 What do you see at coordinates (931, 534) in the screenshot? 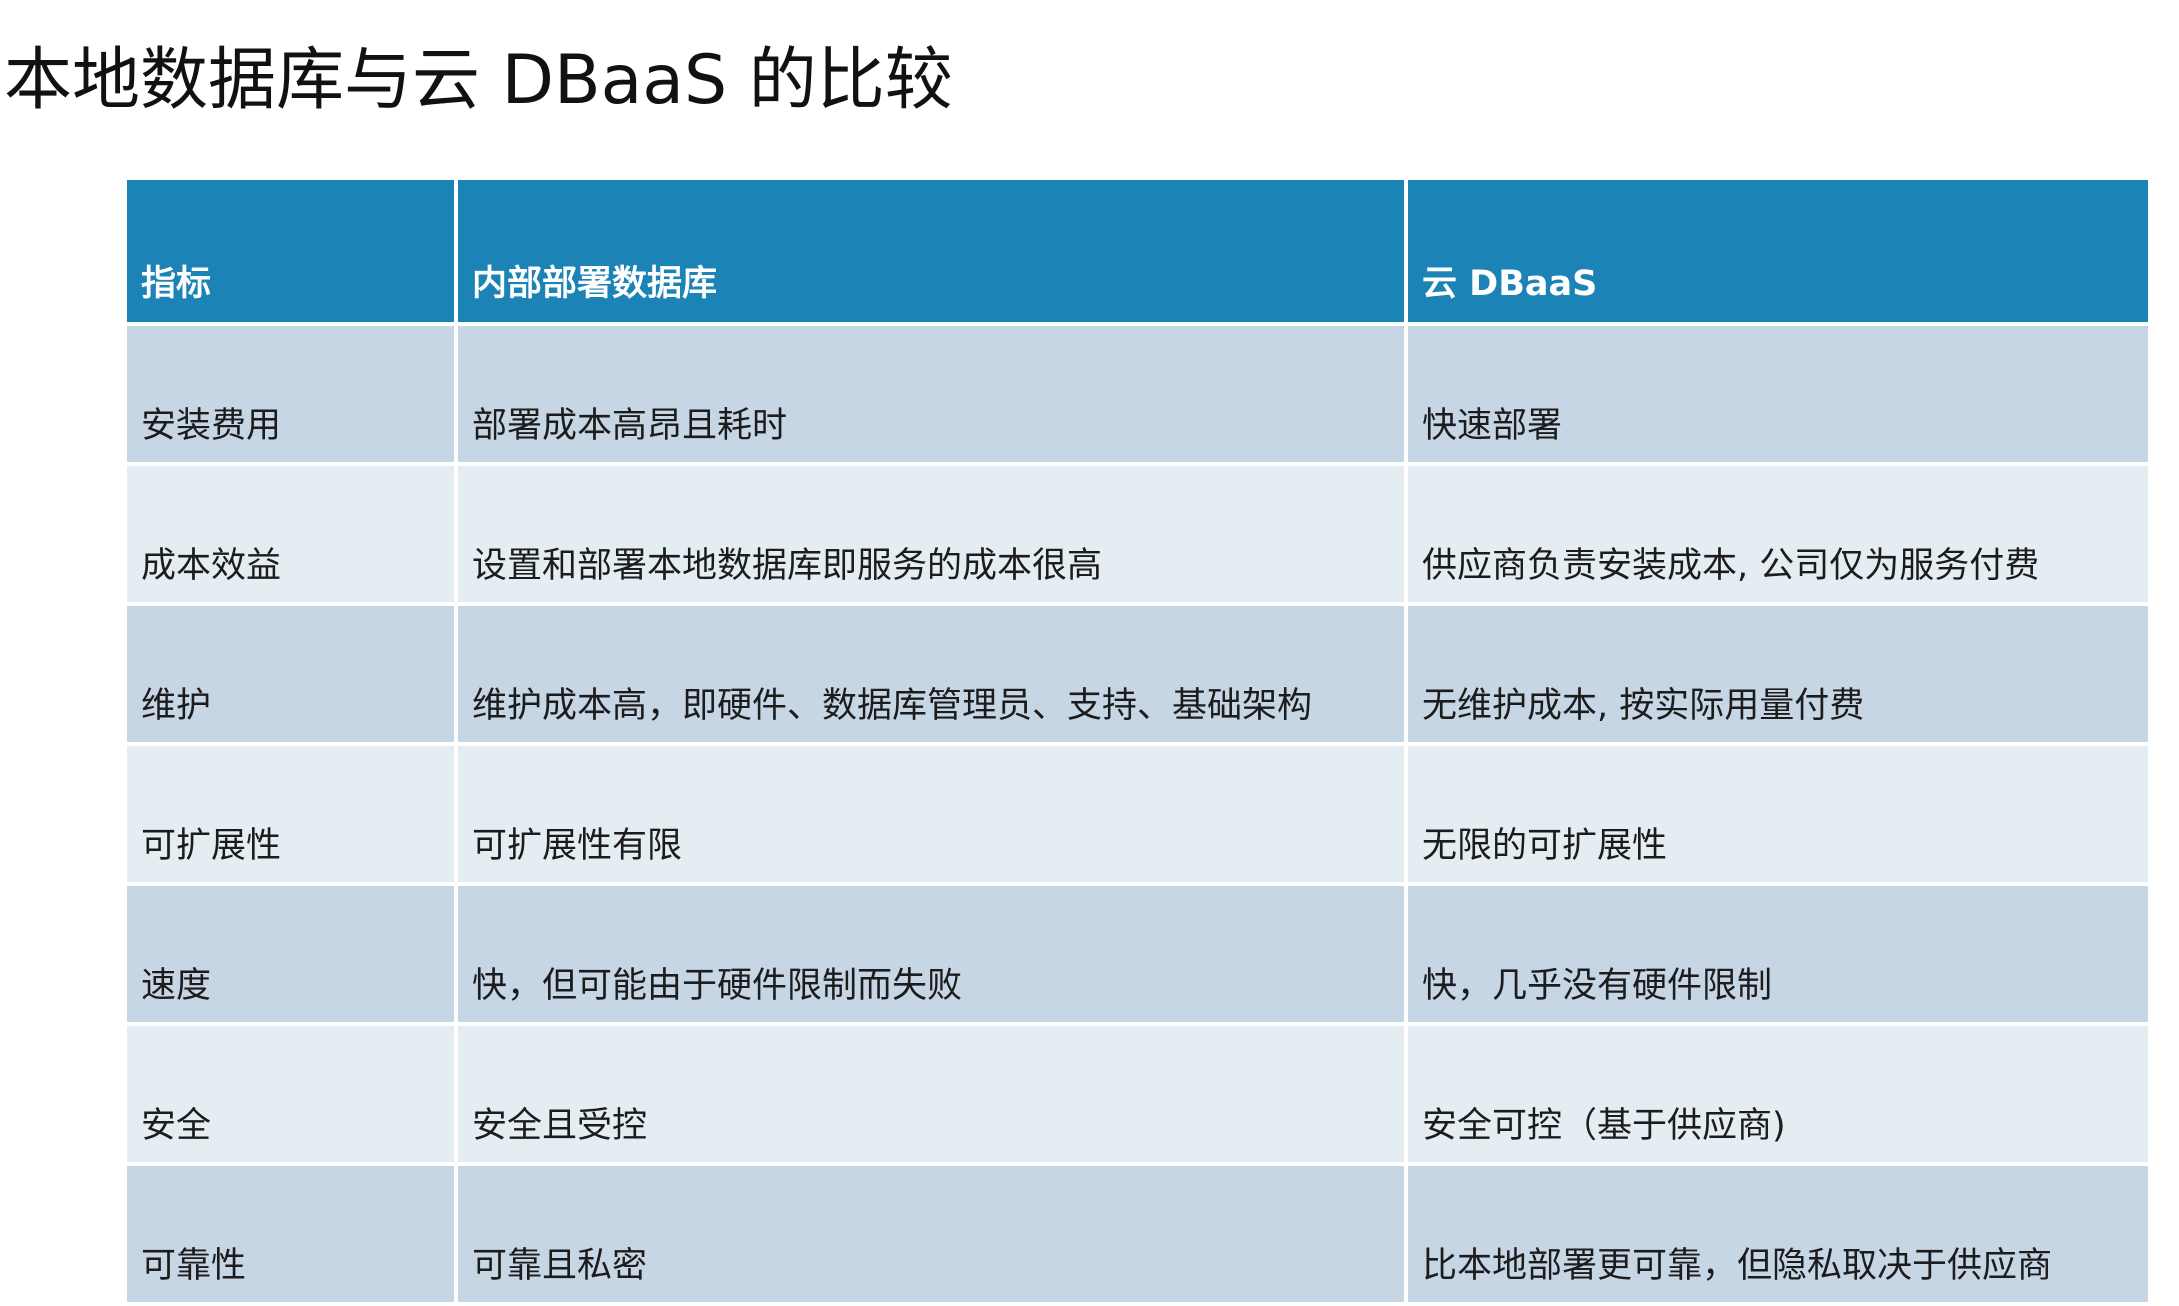
I see `row-on-premises: 设置和部署本地数据库即服务的成本很高` at bounding box center [931, 534].